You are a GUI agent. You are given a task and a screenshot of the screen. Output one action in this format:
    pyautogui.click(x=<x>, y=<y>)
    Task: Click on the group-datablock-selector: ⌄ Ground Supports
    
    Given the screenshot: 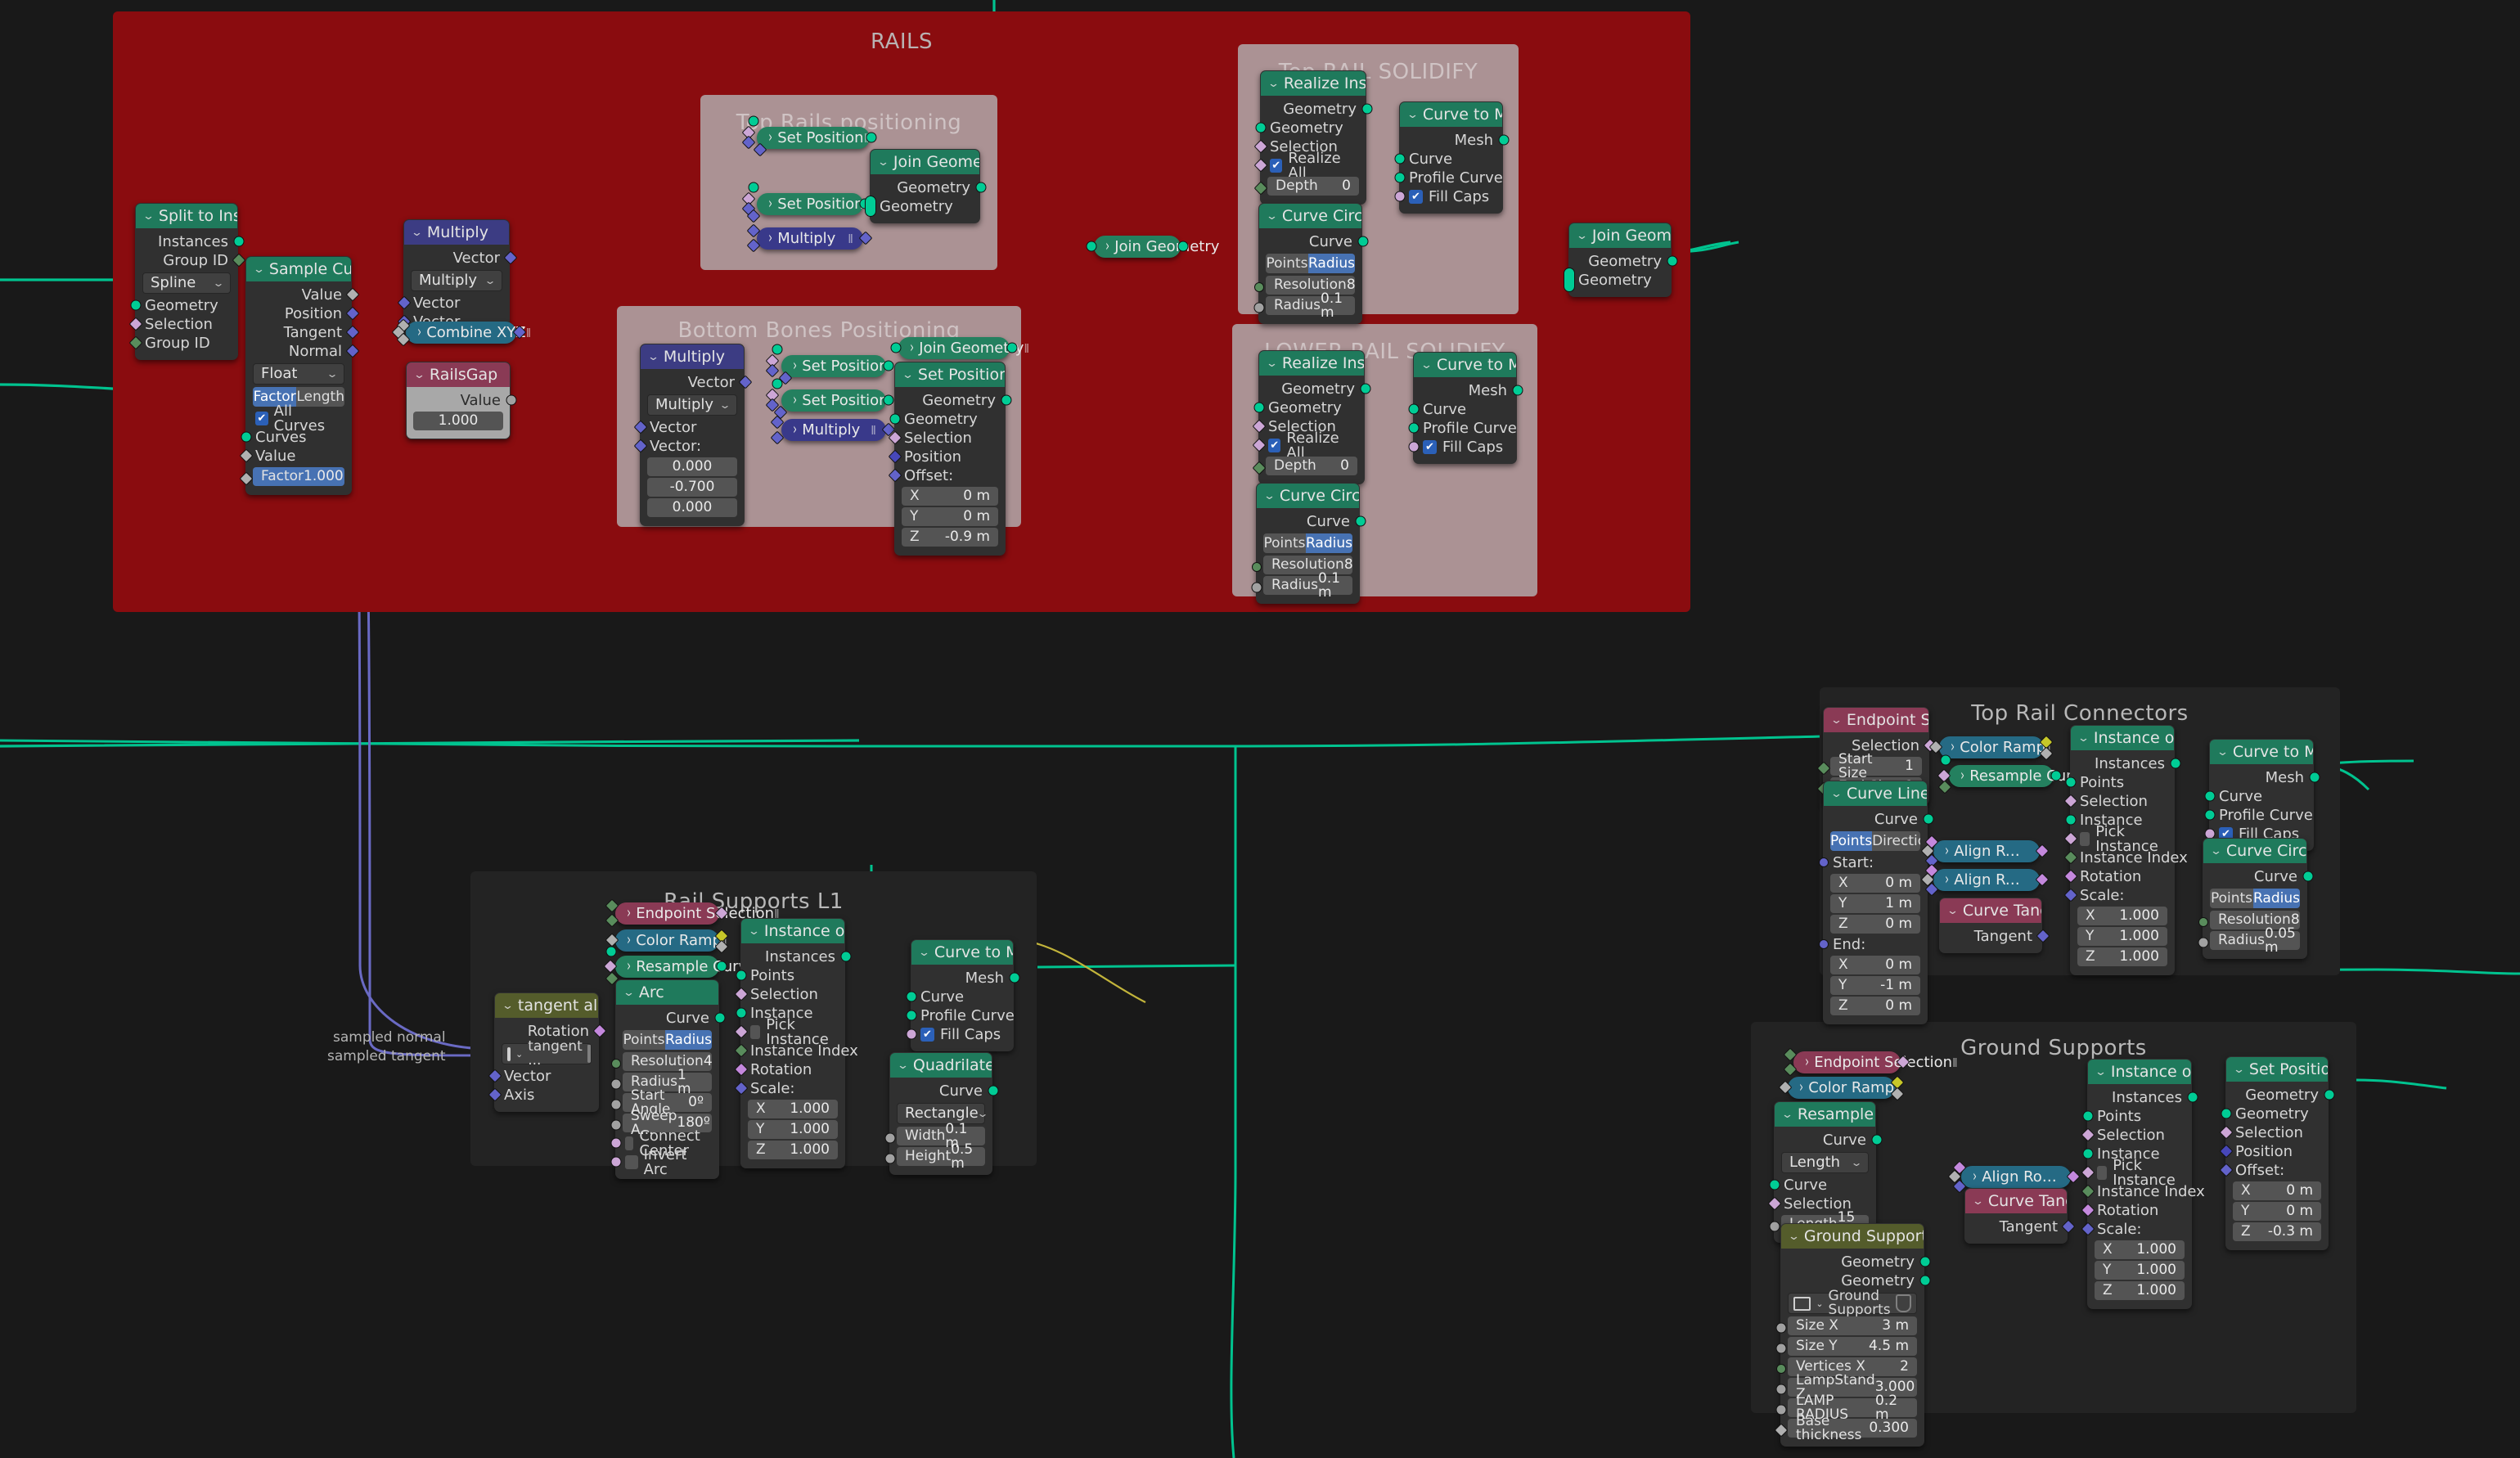 What is the action you would take?
    pyautogui.click(x=1853, y=1303)
    